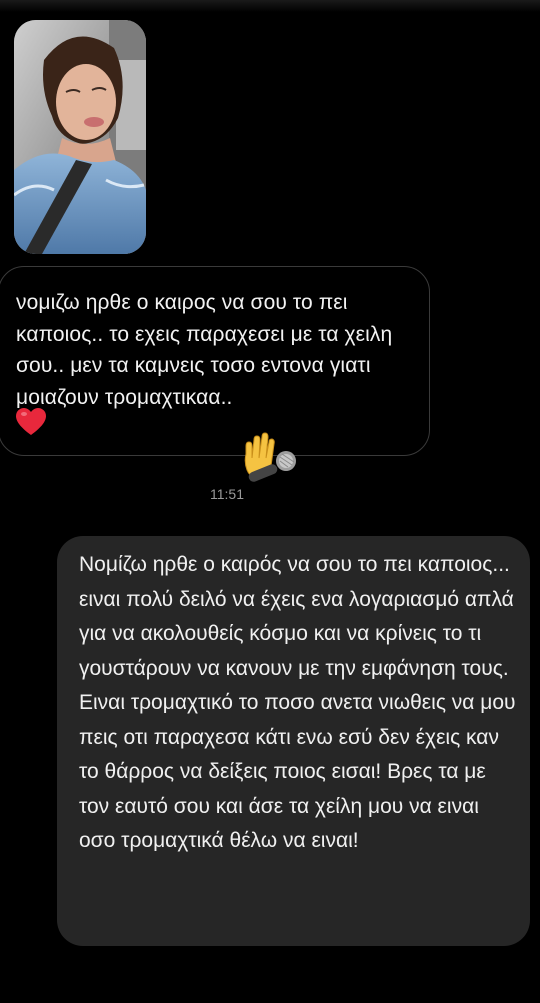 This screenshot has height=1003, width=540. I want to click on raised-hand-with-microphone-icon, so click(270, 459).